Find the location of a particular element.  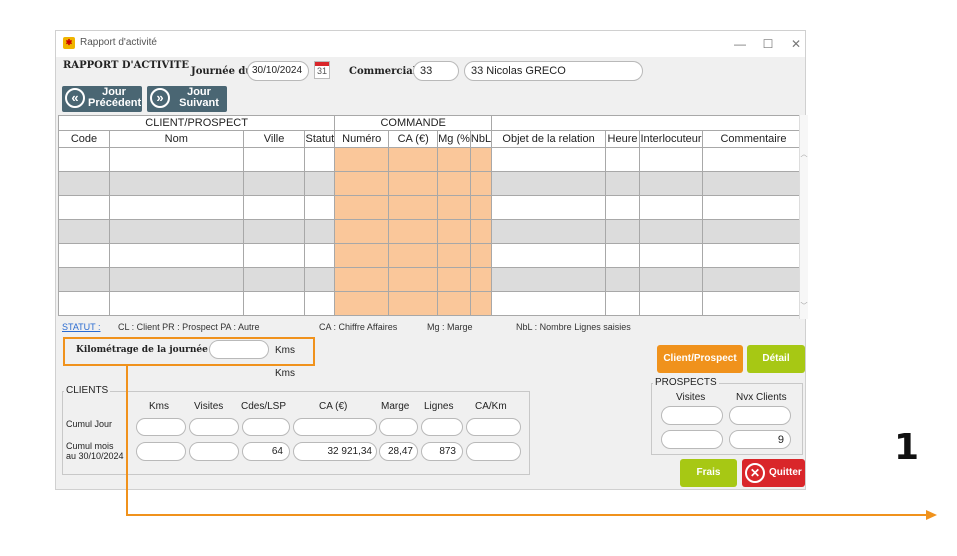

app-calendar-icon: ✱ is located at coordinates (69, 43).